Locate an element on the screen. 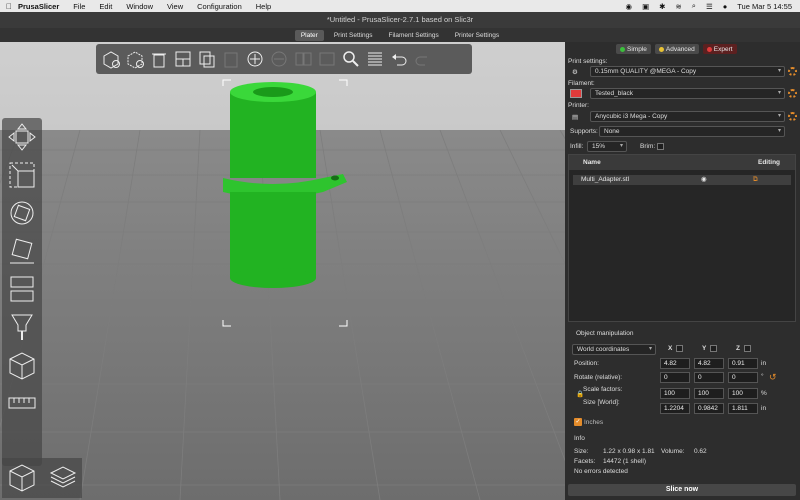  filament-combo: Tested_black ▾ is located at coordinates (687, 93).